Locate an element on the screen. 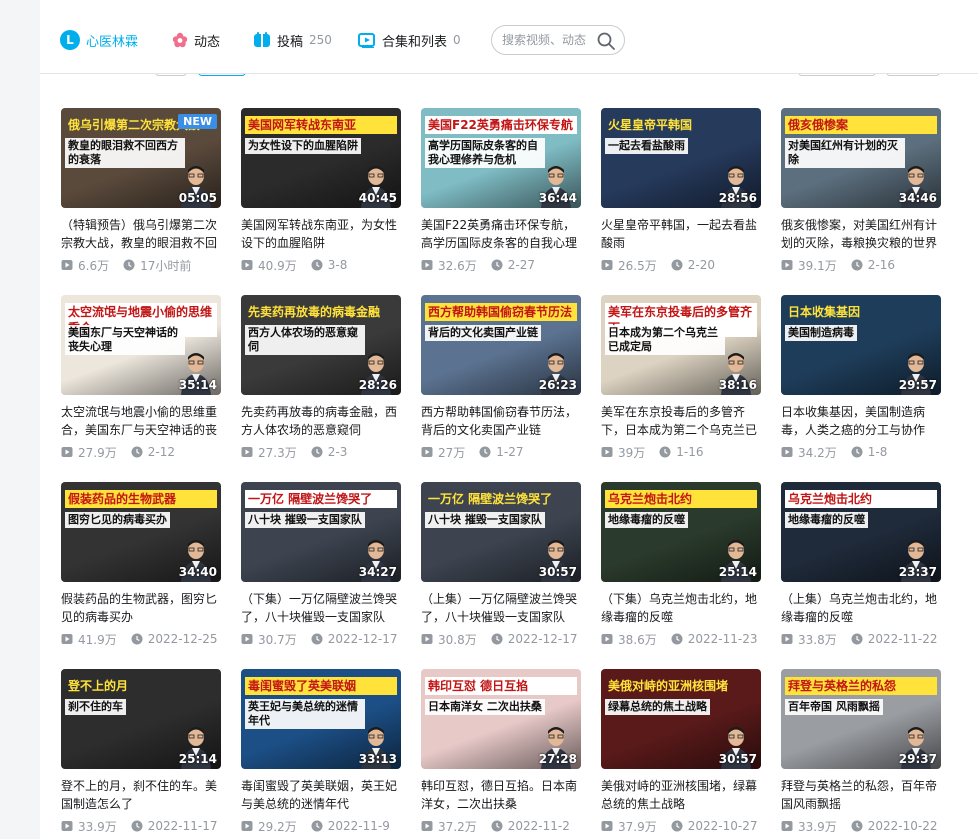  video-title: 毒闺蜜毁了英美联姻，英王妃与美总统的迷情年代 is located at coordinates (321, 795).